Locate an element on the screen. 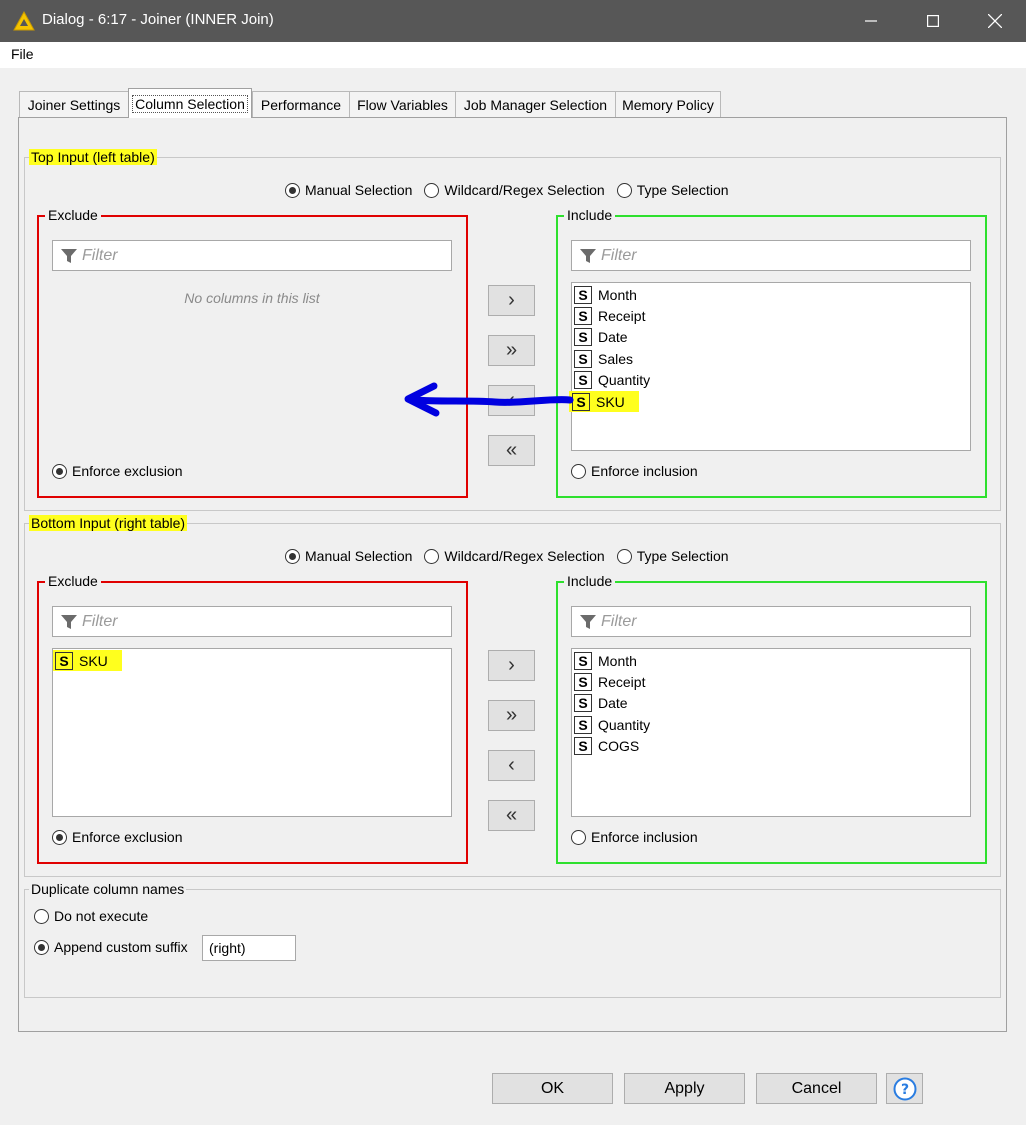  close-icon is located at coordinates (995, 21).